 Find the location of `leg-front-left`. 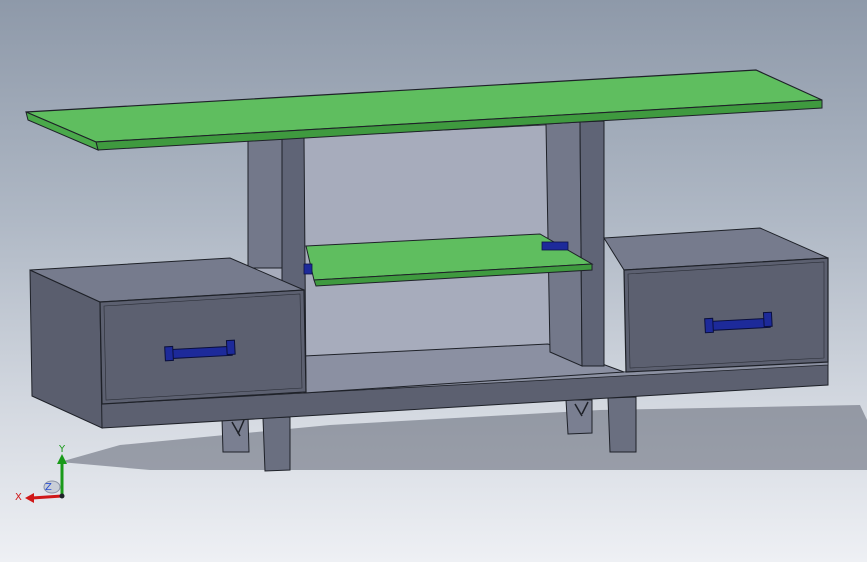

leg-front-left is located at coordinates (276, 444).